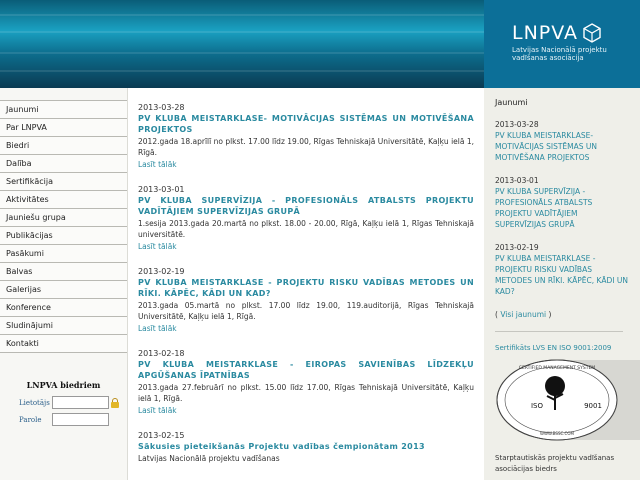 Image resolution: width=640 pixels, height=480 pixels. Describe the element at coordinates (63, 308) in the screenshot. I see `nav-item-konference: Konference` at that location.